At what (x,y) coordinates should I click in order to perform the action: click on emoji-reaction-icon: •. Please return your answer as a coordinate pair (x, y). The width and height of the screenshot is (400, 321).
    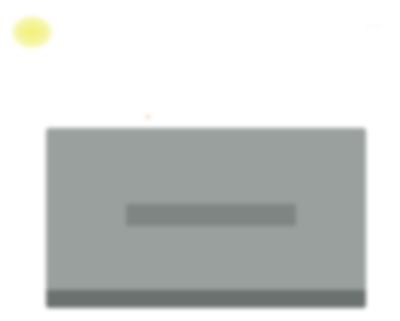
    Looking at the image, I should click on (148, 117).